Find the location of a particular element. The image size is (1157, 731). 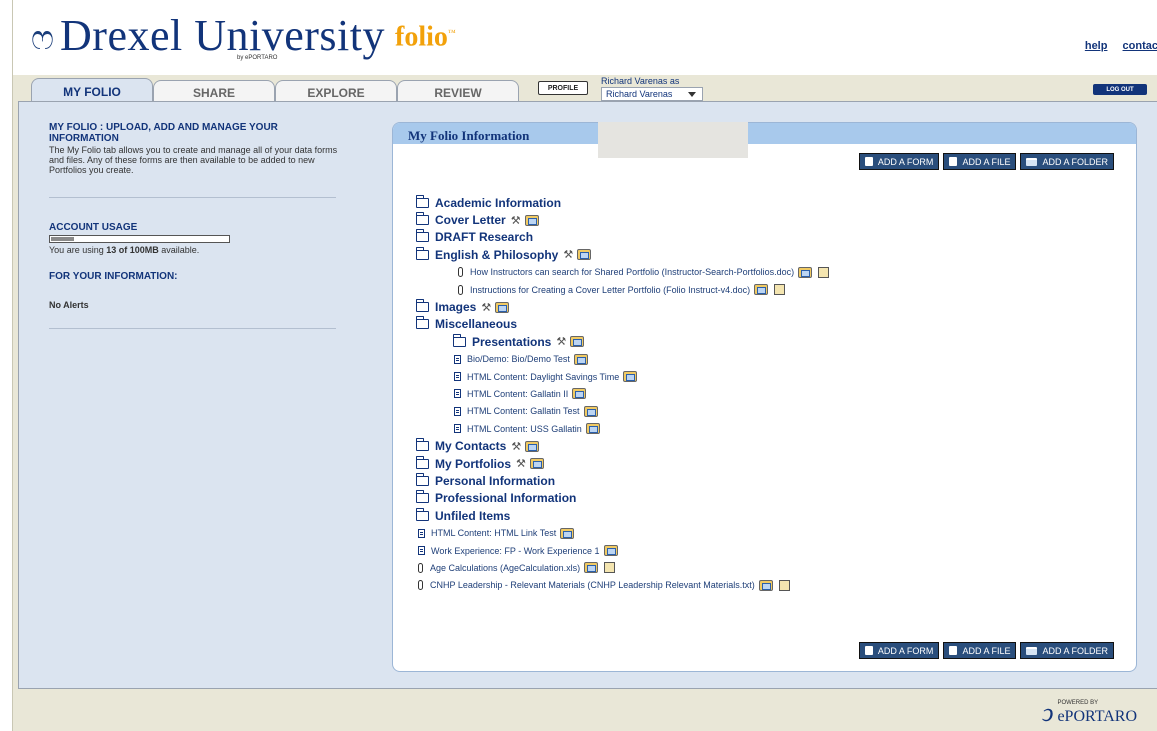

item-row: HTML Content: Daylight Savings Time is located at coordinates (622, 376).